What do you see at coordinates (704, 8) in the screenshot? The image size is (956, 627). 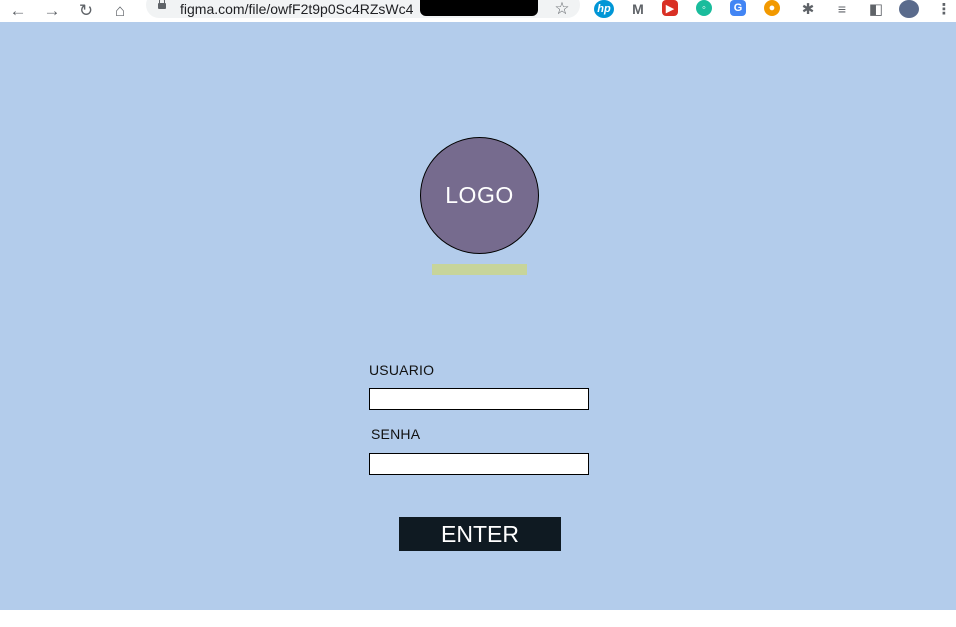 I see `extension-green-icon: ◦` at bounding box center [704, 8].